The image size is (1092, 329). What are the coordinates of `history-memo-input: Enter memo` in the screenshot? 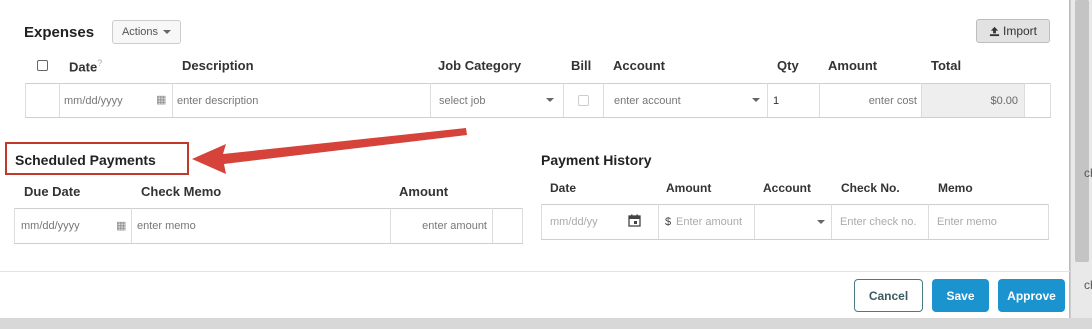 It's located at (987, 222).